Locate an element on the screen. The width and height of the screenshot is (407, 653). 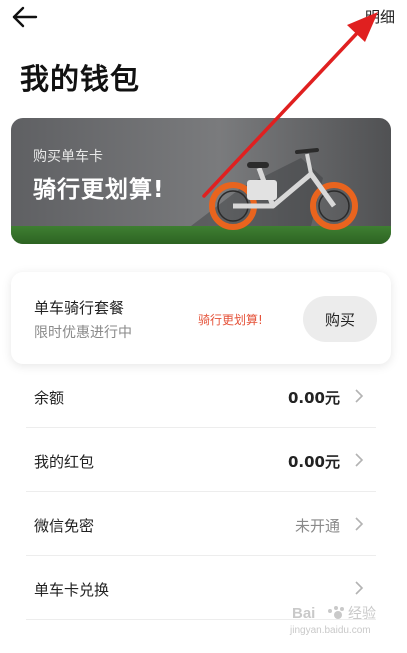
svg-text: 经验 is located at coordinates (362, 614).